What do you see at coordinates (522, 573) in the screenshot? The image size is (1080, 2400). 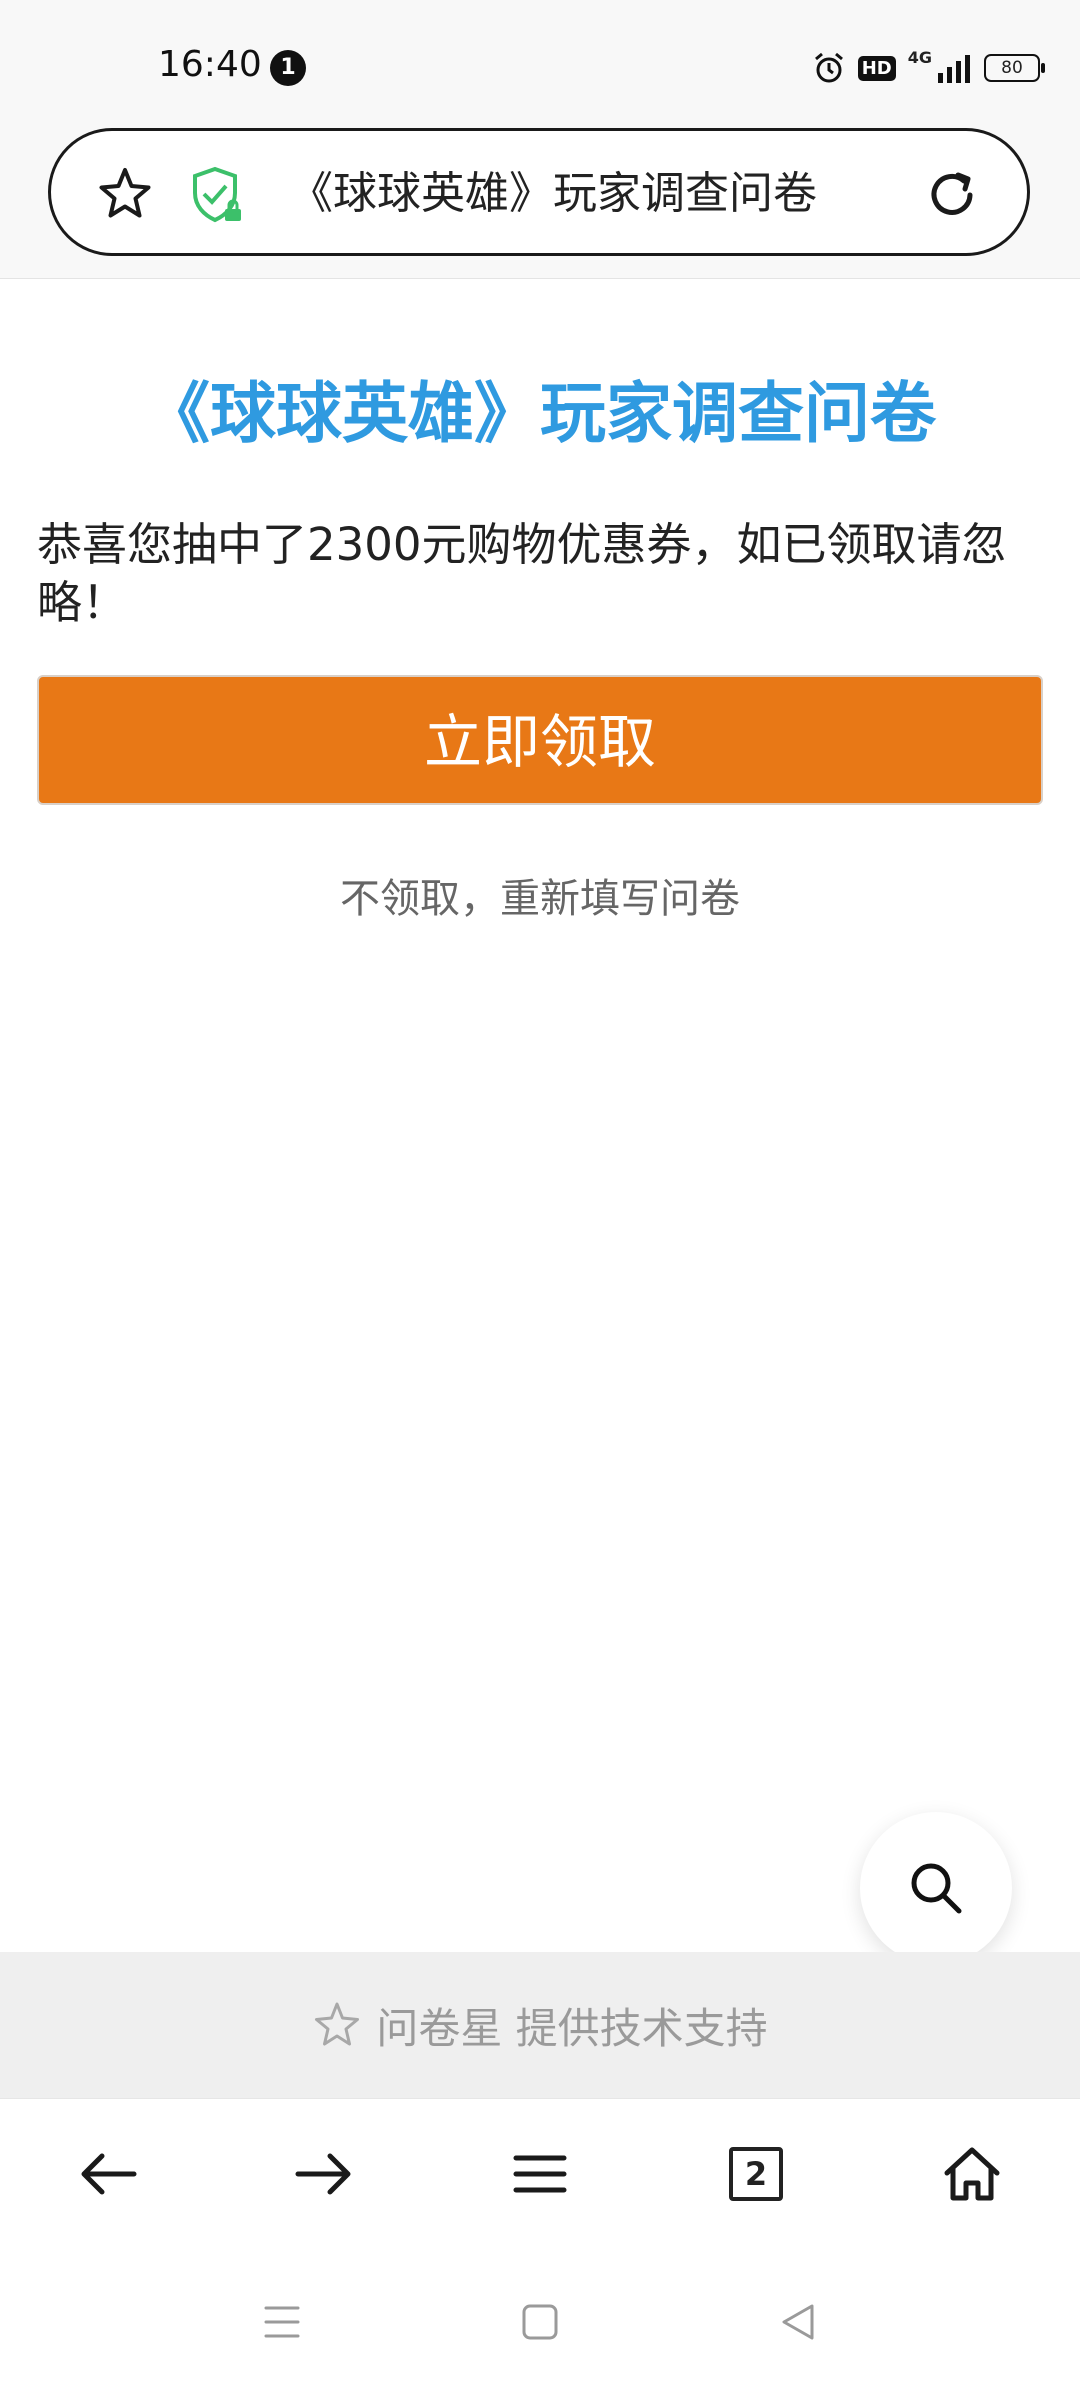 I see `prize-message: 恭喜您抽中了2300元购物优惠券，如已领取请忽略！` at bounding box center [522, 573].